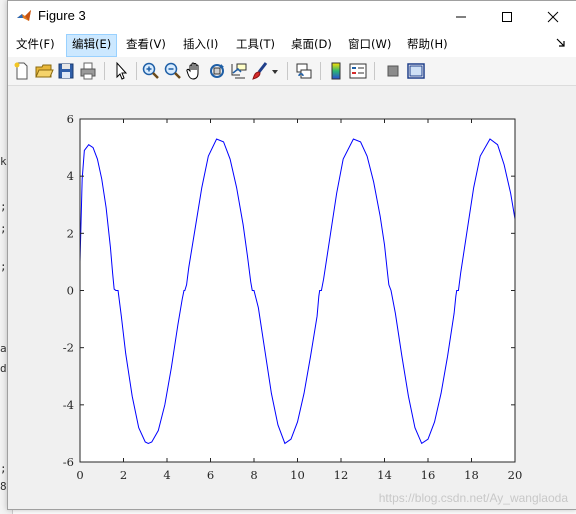 The width and height of the screenshot is (576, 514). I want to click on editor-text: 8, so click(3, 486).